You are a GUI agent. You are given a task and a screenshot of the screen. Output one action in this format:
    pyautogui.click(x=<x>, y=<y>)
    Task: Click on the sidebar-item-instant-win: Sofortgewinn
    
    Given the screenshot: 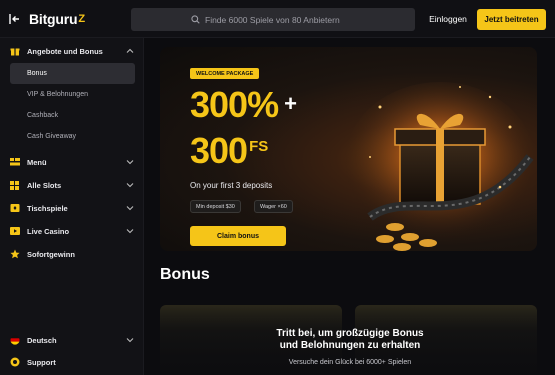 What is the action you would take?
    pyautogui.click(x=72, y=254)
    